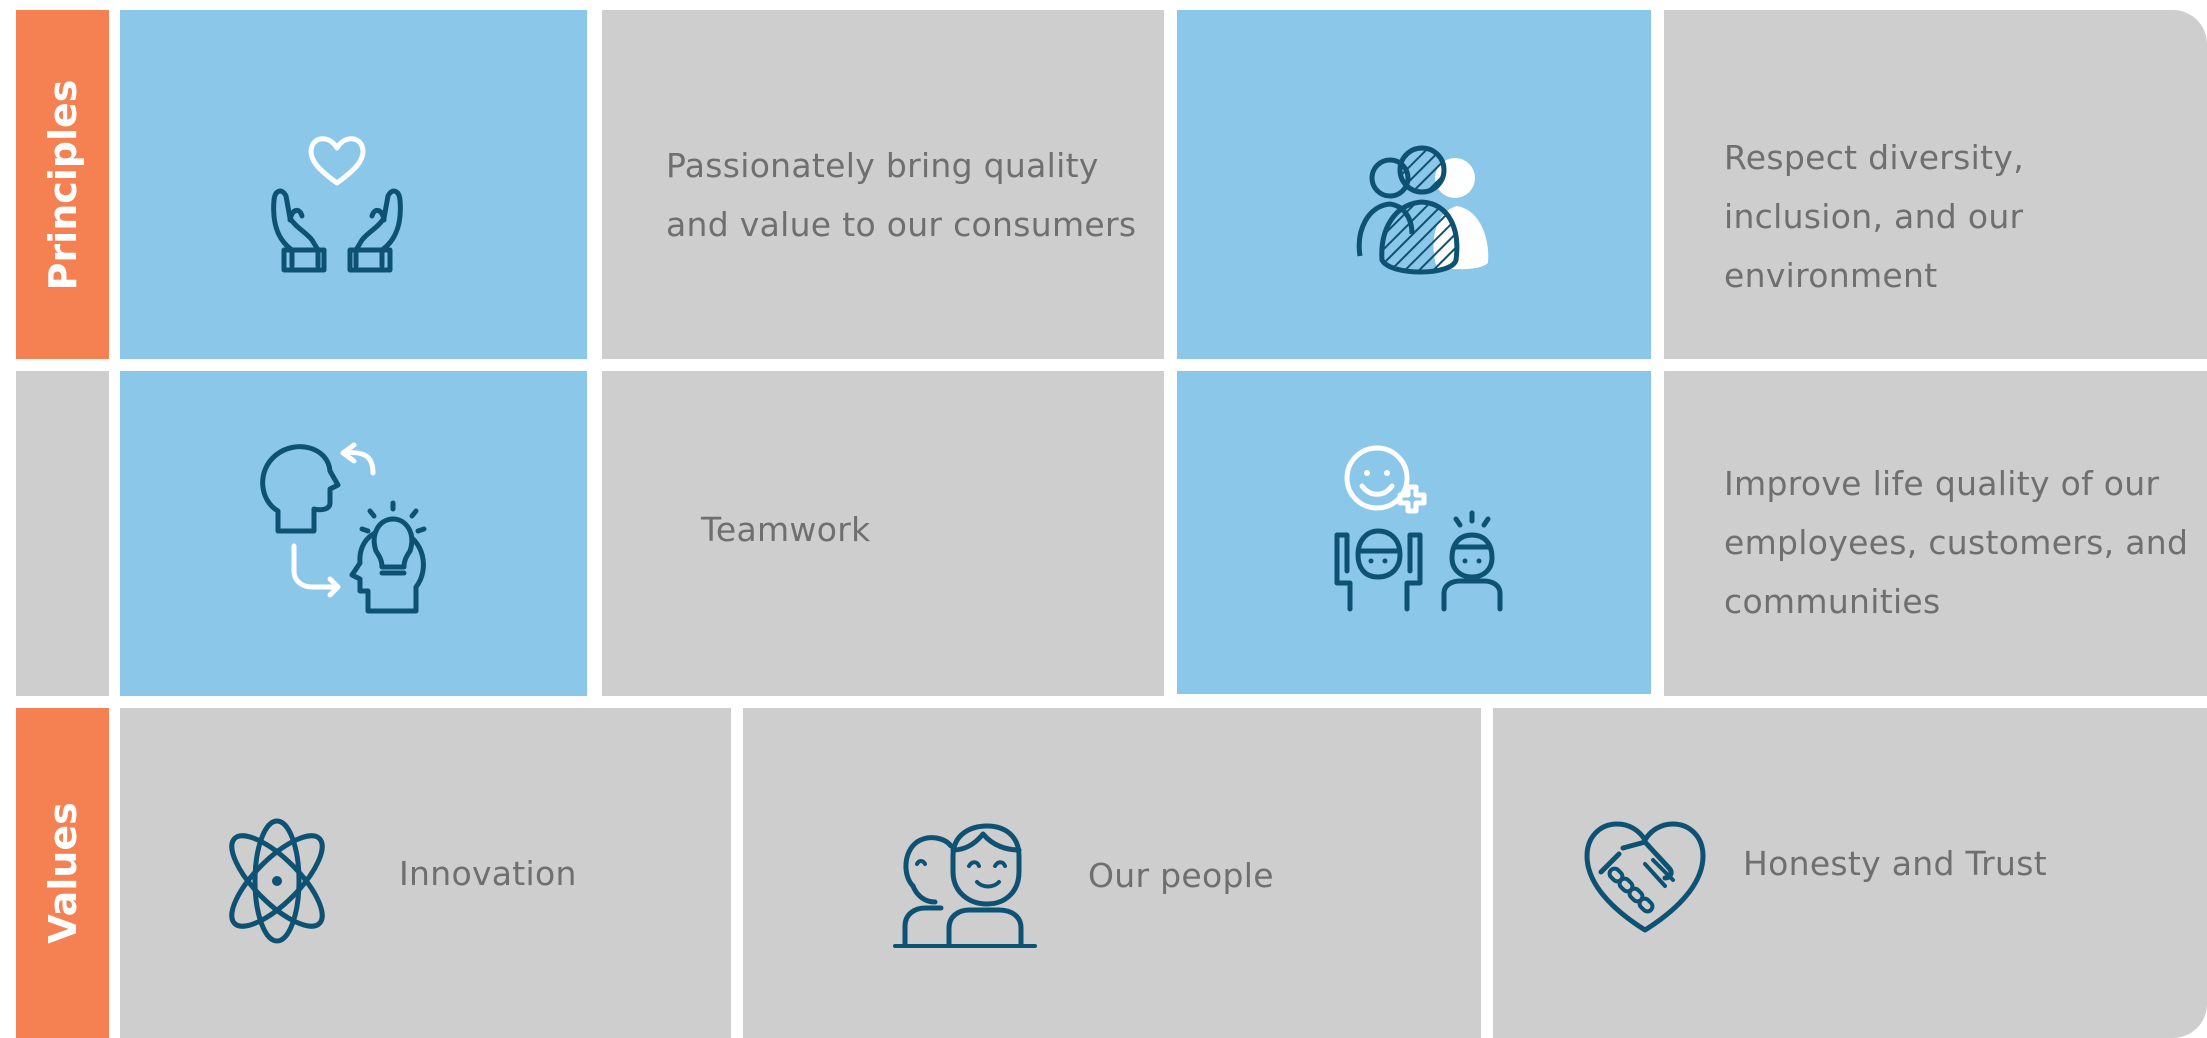 The image size is (2207, 1038). Describe the element at coordinates (1422, 533) in the screenshot. I see `happy-people-icon` at that location.